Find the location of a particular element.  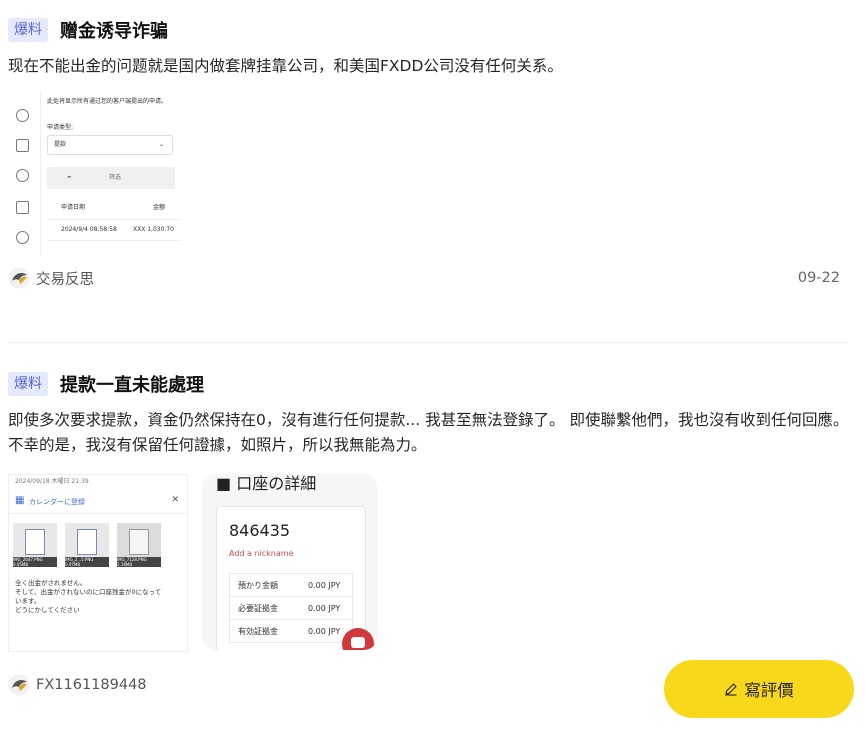

write-review-label: 寫評價 is located at coordinates (769, 690).